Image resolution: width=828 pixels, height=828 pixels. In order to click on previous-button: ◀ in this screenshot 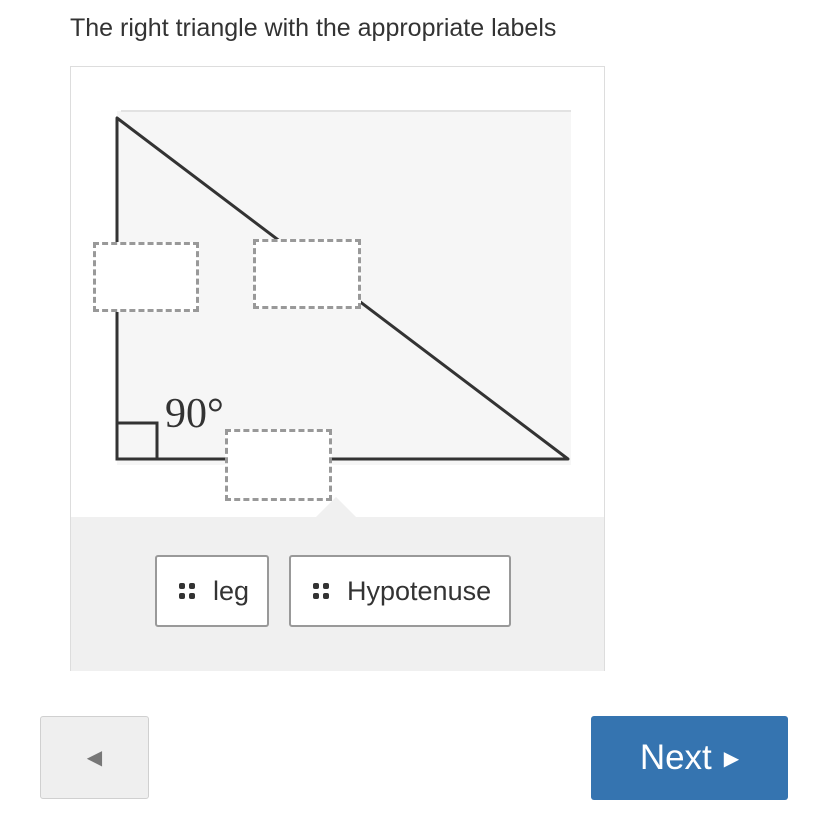, I will do `click(94, 757)`.